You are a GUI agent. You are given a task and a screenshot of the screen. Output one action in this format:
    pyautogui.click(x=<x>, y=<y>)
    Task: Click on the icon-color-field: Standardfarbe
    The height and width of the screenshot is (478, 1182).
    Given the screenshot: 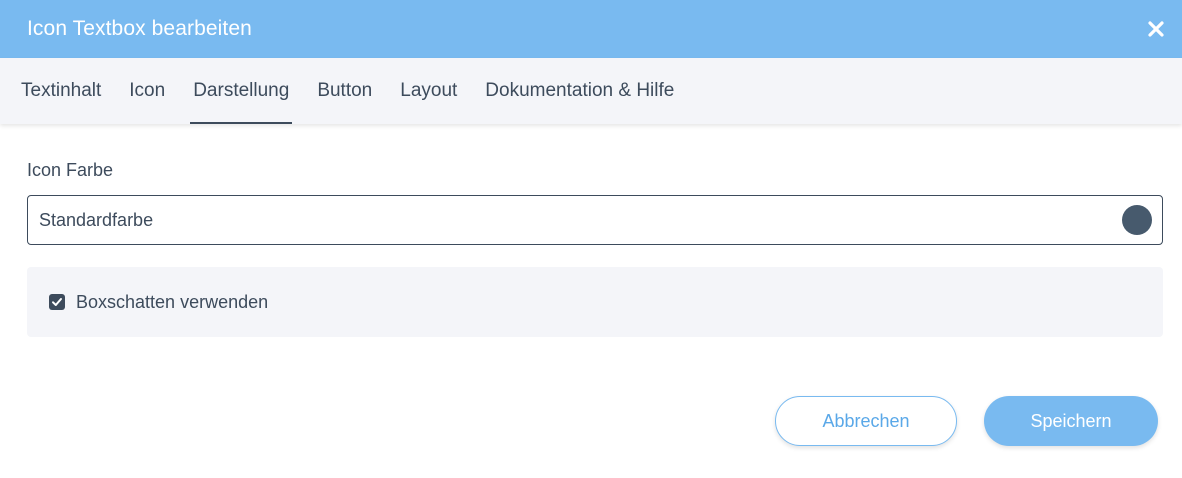 What is the action you would take?
    pyautogui.click(x=595, y=220)
    